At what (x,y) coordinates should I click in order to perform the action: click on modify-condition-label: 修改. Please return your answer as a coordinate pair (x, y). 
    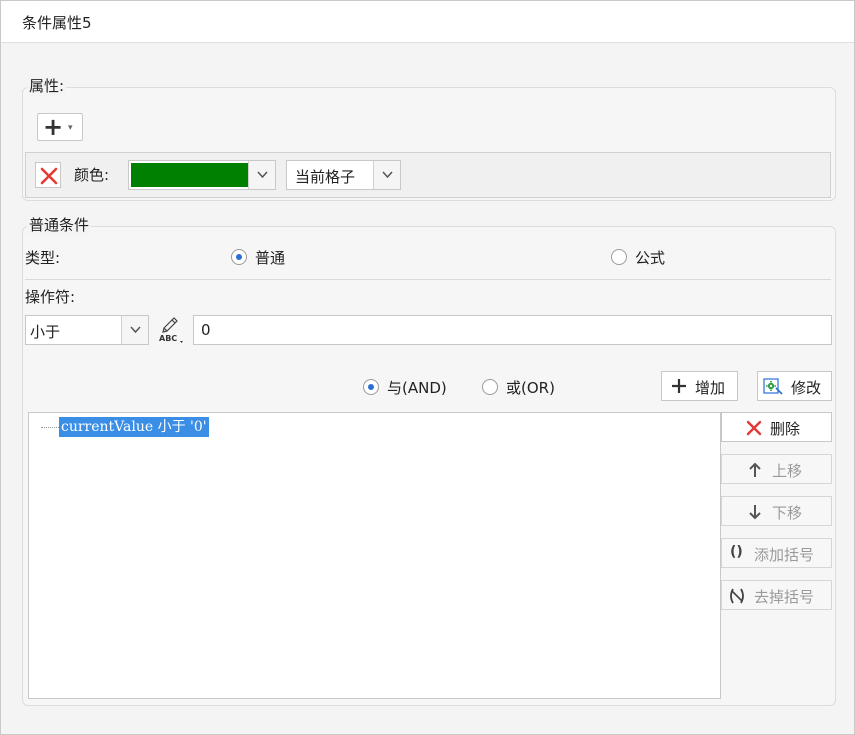
    Looking at the image, I should click on (806, 388).